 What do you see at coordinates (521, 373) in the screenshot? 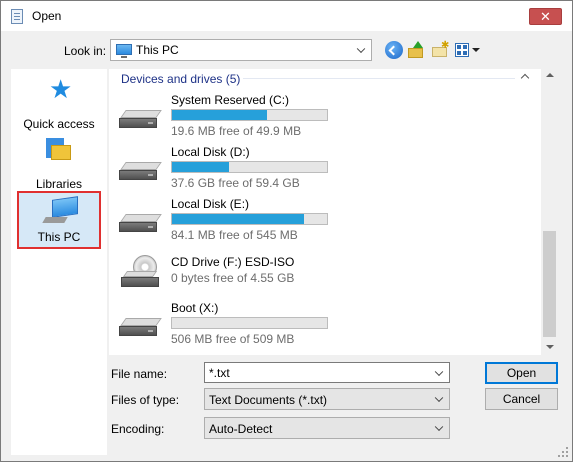
I see `open-button: Open` at bounding box center [521, 373].